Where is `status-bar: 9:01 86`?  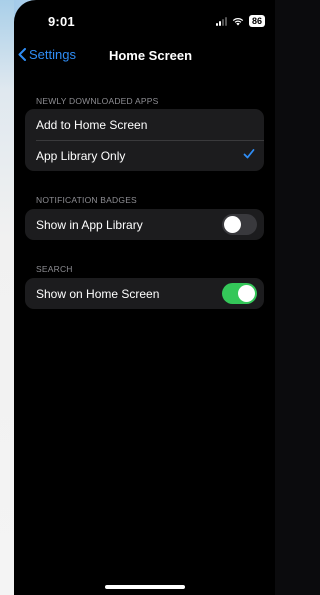
status-bar: 9:01 86 is located at coordinates (144, 18).